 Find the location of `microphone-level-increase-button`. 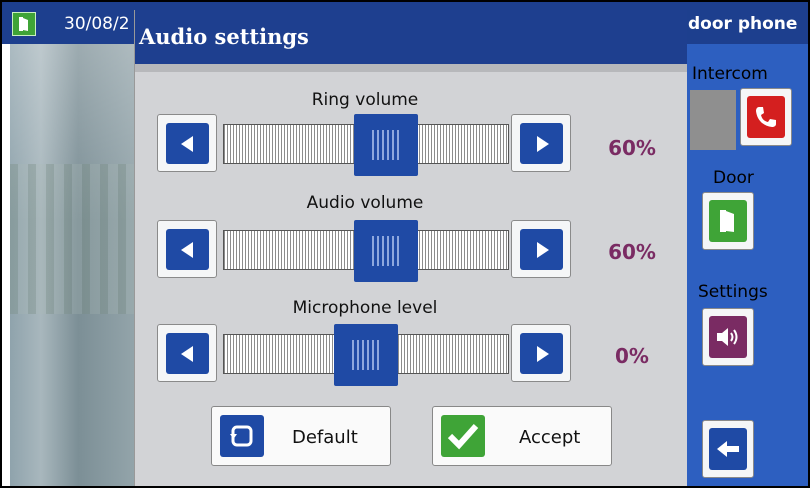

microphone-level-increase-button is located at coordinates (541, 353).